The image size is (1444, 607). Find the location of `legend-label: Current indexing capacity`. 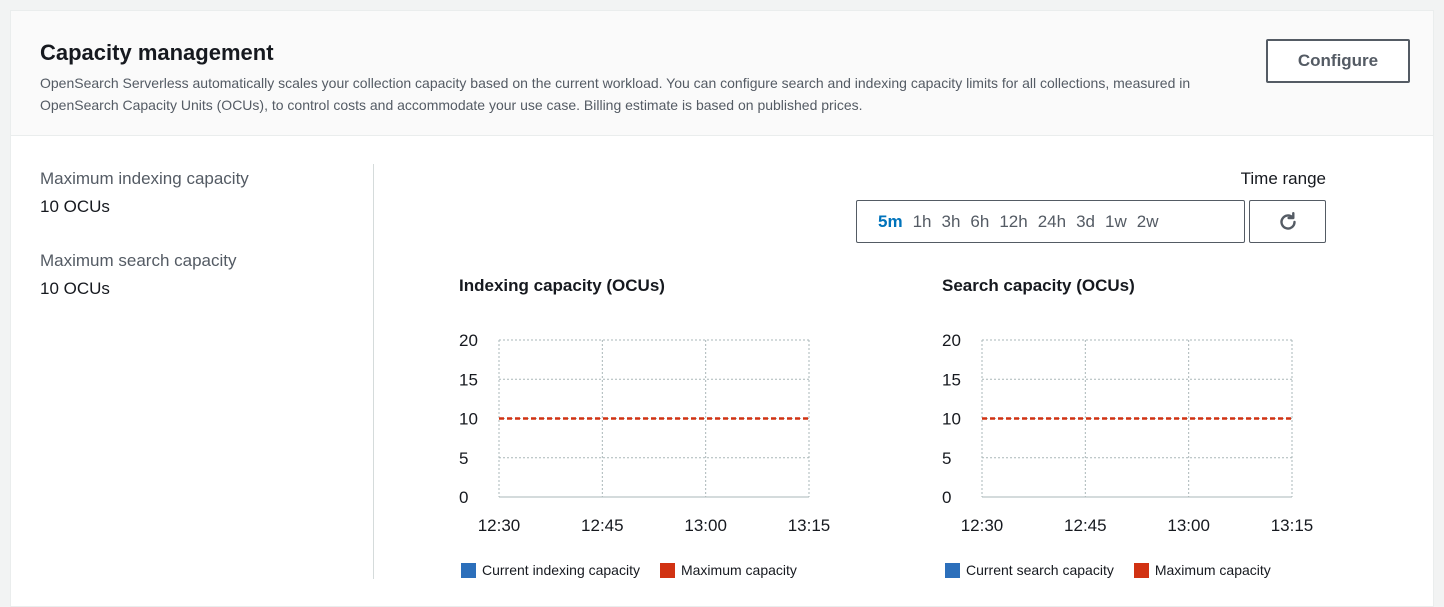

legend-label: Current indexing capacity is located at coordinates (561, 570).